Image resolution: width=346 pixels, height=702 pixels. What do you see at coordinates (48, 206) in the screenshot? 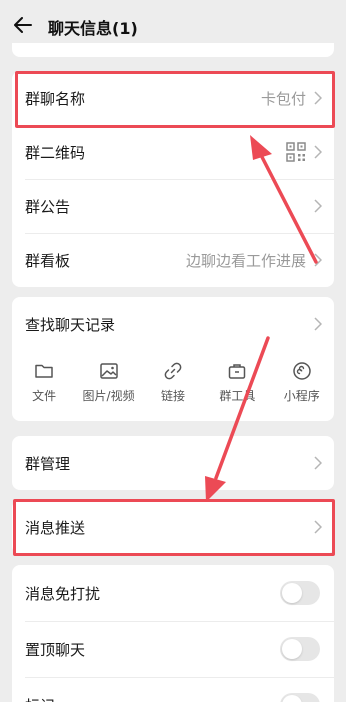
I see `row-label: 群公告` at bounding box center [48, 206].